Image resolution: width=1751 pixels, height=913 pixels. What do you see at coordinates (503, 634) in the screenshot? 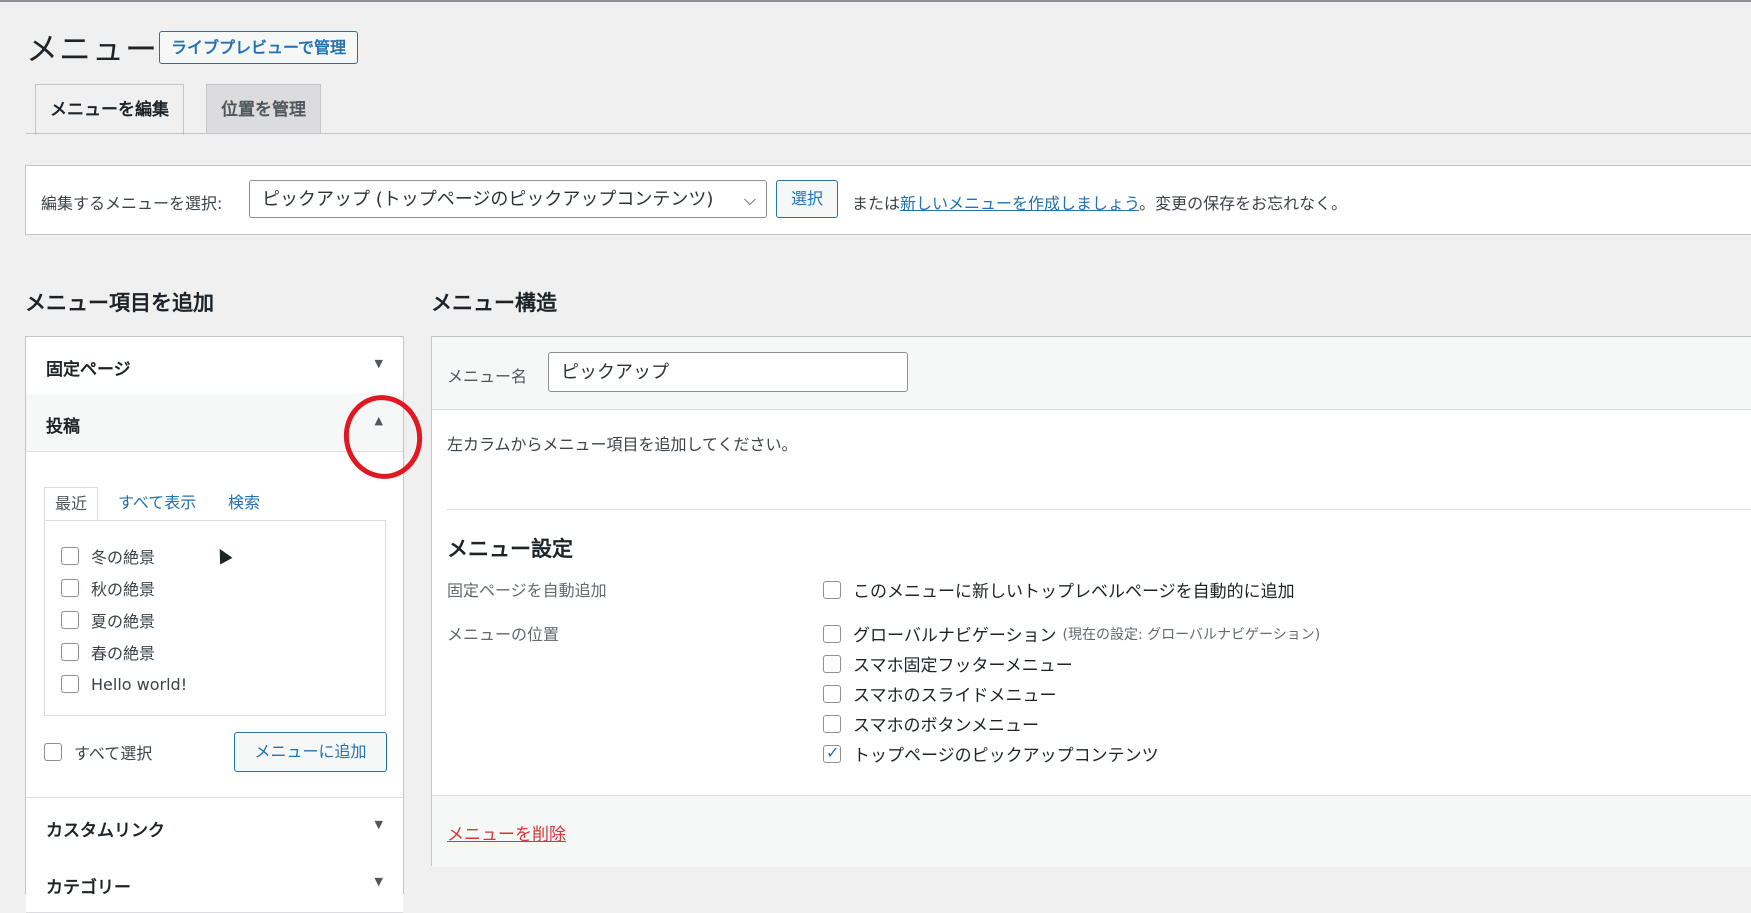
I see `menu-locations-label: メニューの位置` at bounding box center [503, 634].